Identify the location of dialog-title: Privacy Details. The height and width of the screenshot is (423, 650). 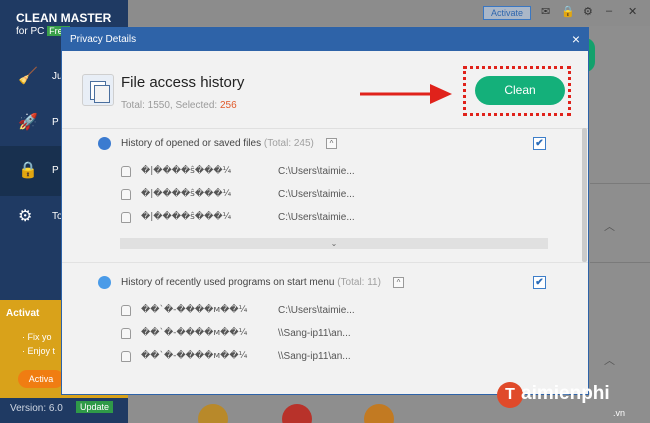
(103, 39).